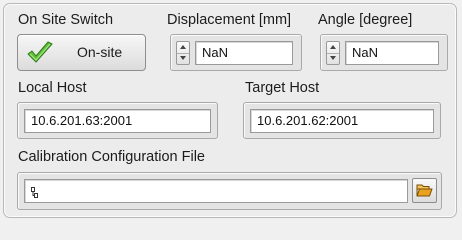 The image size is (462, 240). Describe the element at coordinates (40, 53) in the screenshot. I see `checkmark-icon` at that location.